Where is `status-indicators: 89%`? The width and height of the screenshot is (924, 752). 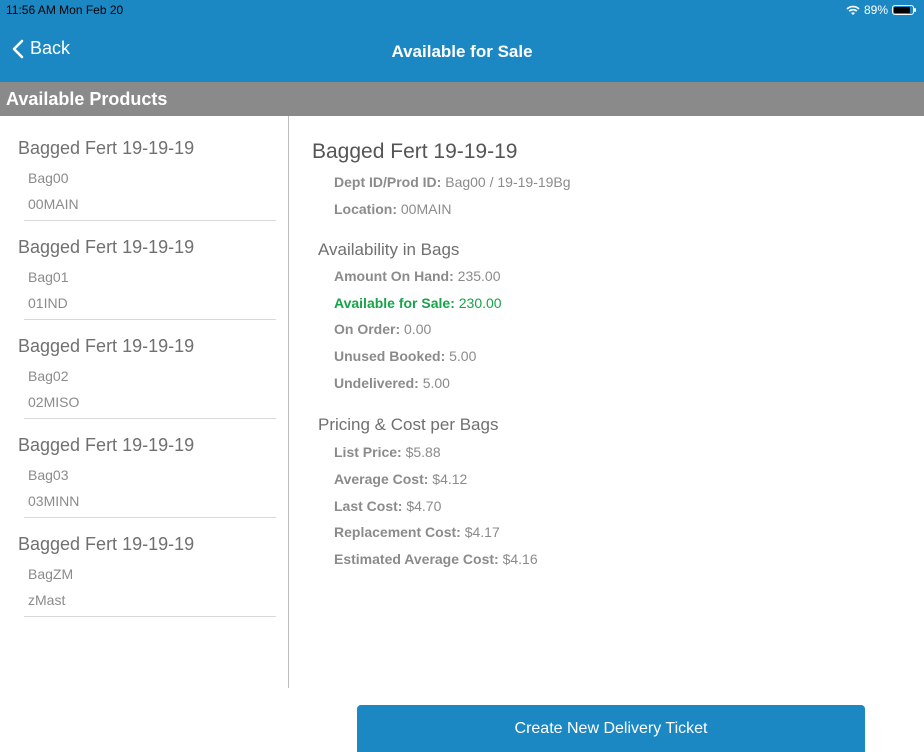
status-indicators: 89% is located at coordinates (881, 10).